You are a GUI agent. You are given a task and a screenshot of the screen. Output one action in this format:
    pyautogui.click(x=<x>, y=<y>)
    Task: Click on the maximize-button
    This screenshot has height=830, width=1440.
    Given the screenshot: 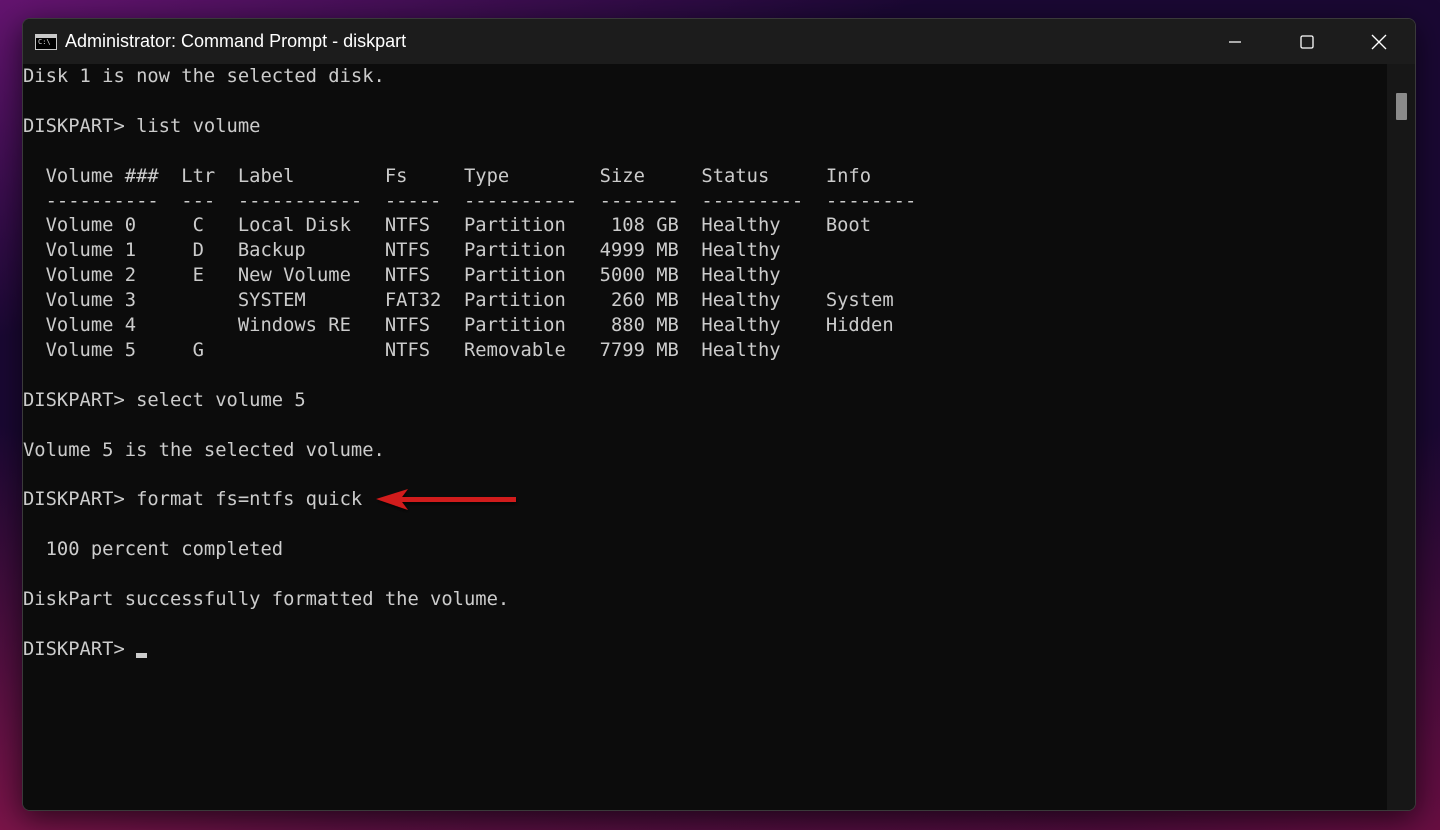 What is the action you would take?
    pyautogui.click(x=1307, y=41)
    